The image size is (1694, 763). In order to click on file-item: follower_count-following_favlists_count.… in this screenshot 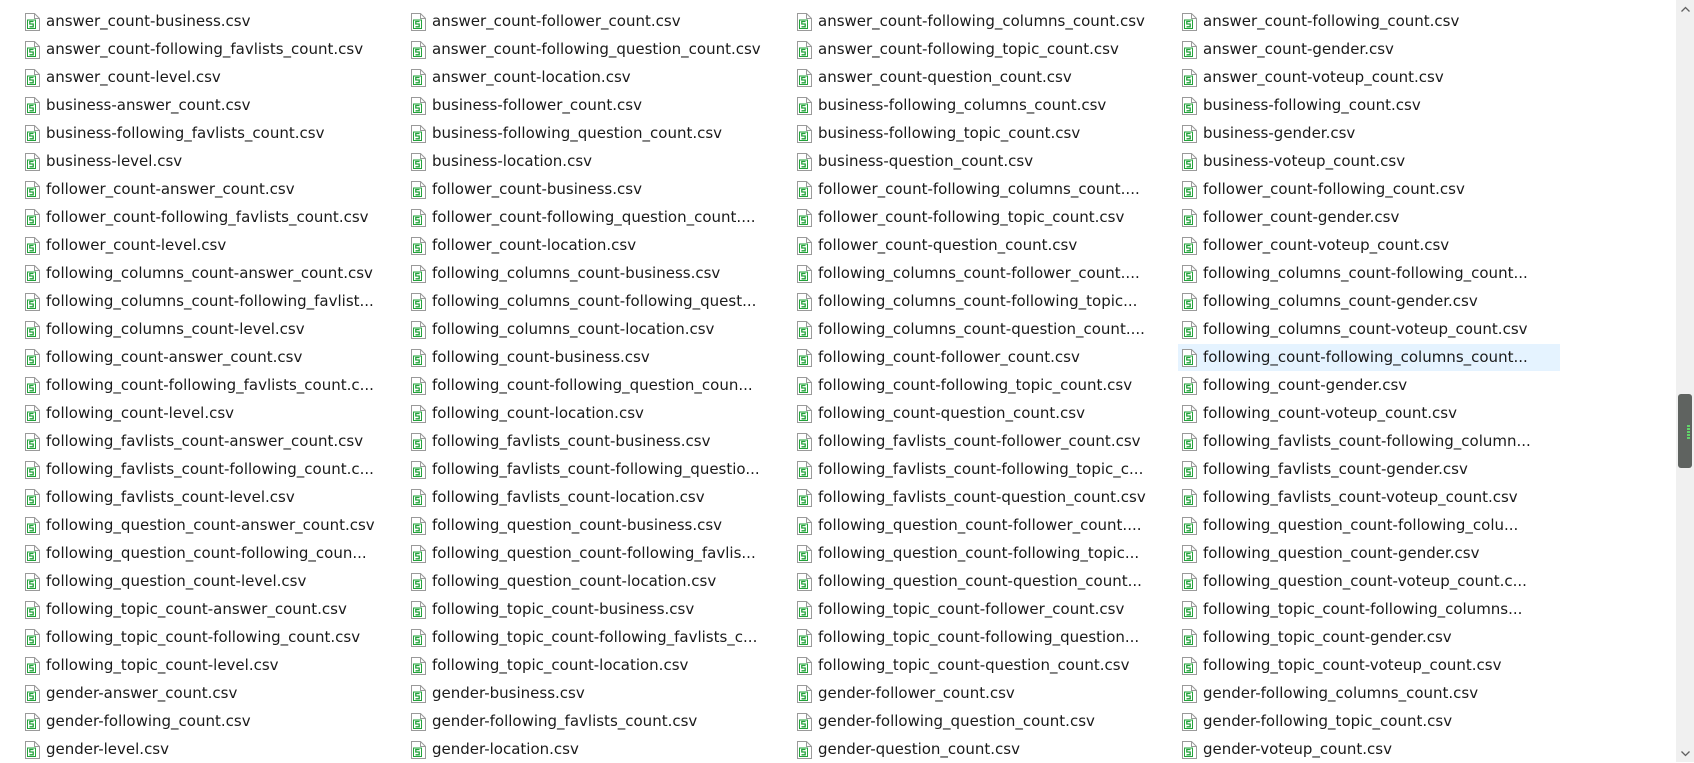, I will do `click(212, 217)`.